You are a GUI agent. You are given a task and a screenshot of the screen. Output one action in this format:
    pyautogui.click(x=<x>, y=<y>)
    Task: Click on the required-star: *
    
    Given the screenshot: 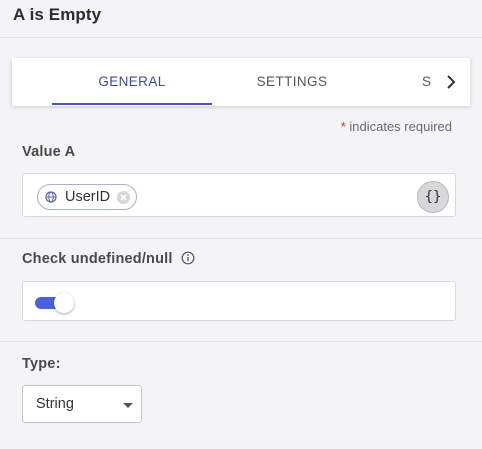 What is the action you would take?
    pyautogui.click(x=343, y=126)
    